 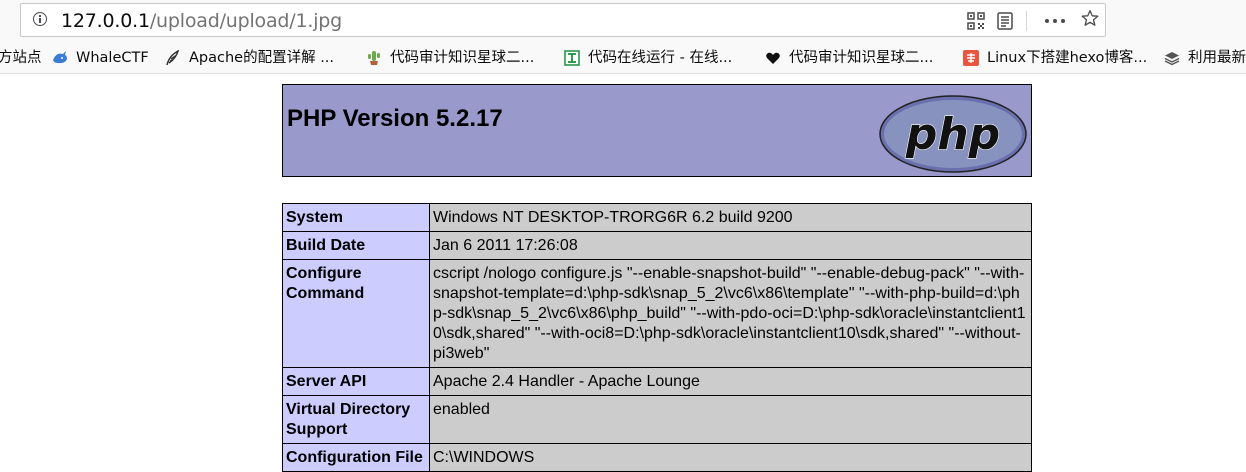 What do you see at coordinates (60, 57) in the screenshot?
I see `whale-icon` at bounding box center [60, 57].